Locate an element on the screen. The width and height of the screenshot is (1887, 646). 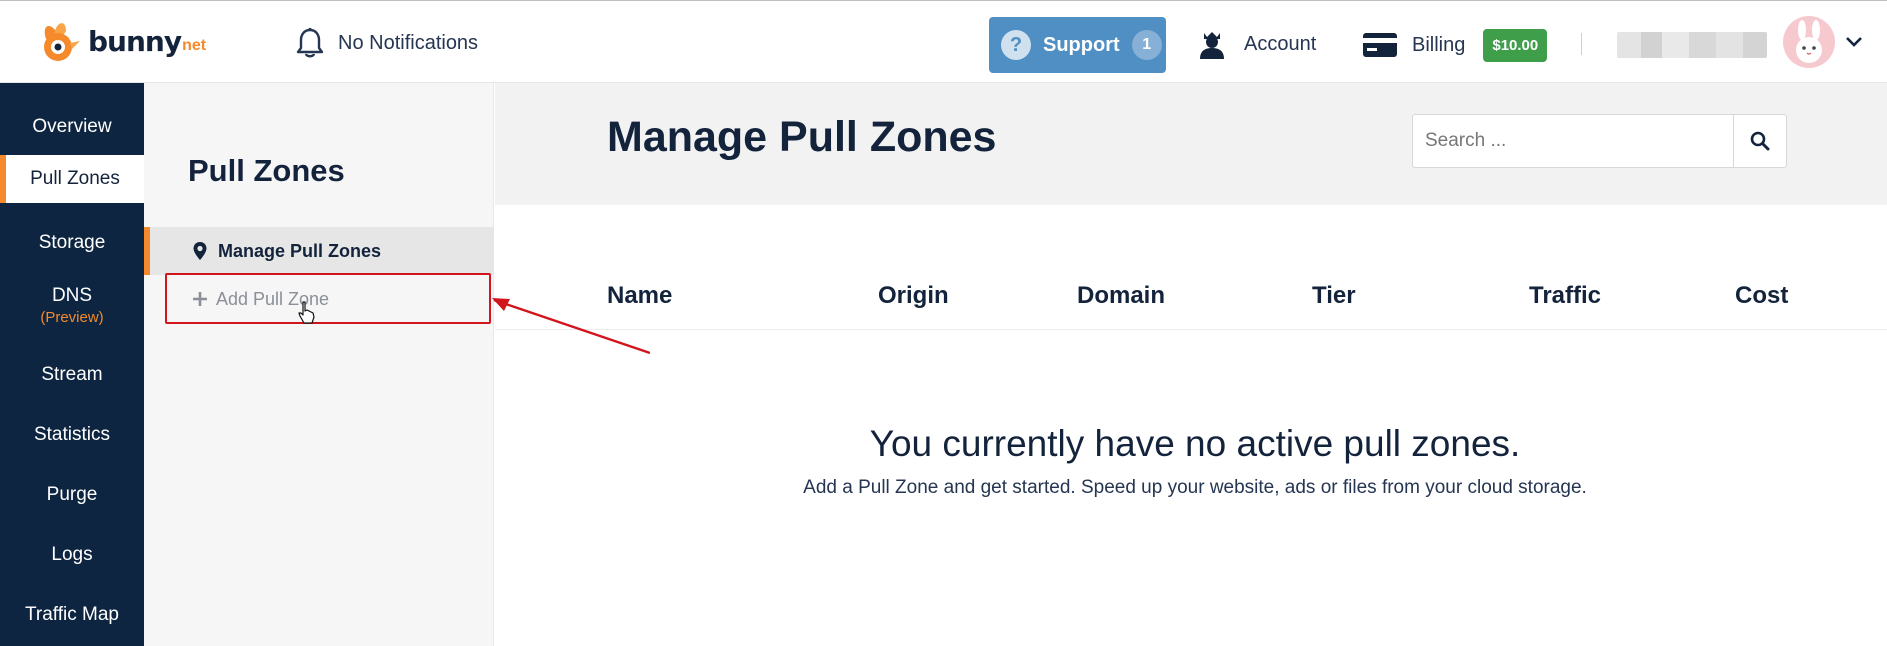
support-label: Support is located at coordinates (1081, 44).